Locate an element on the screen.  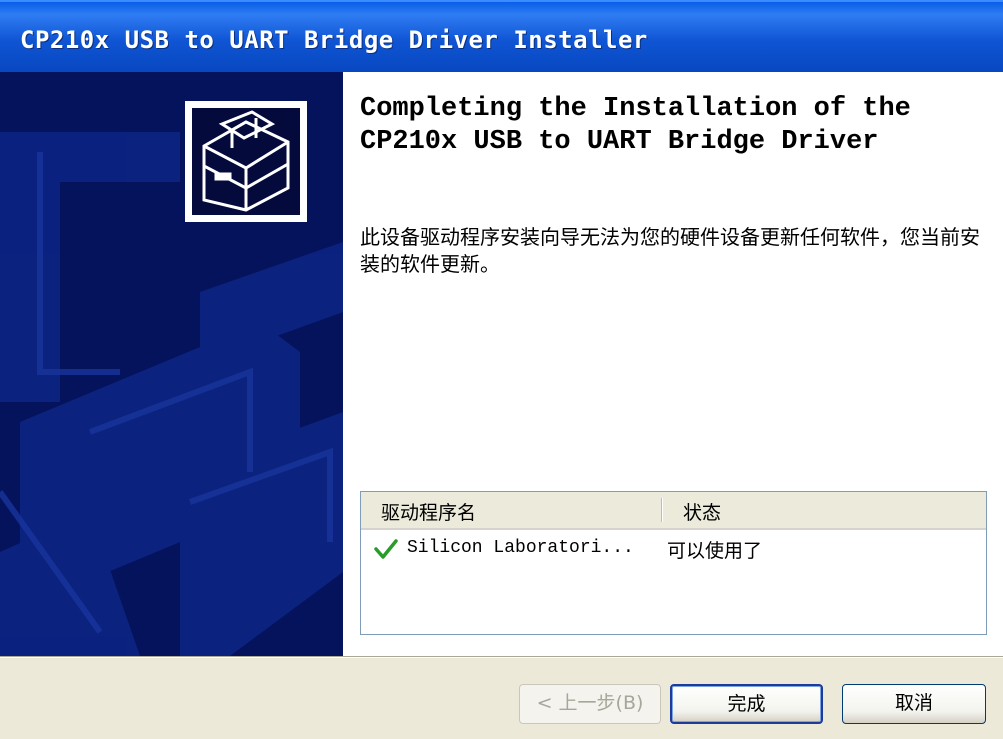
column-divider is located at coordinates (661, 510).